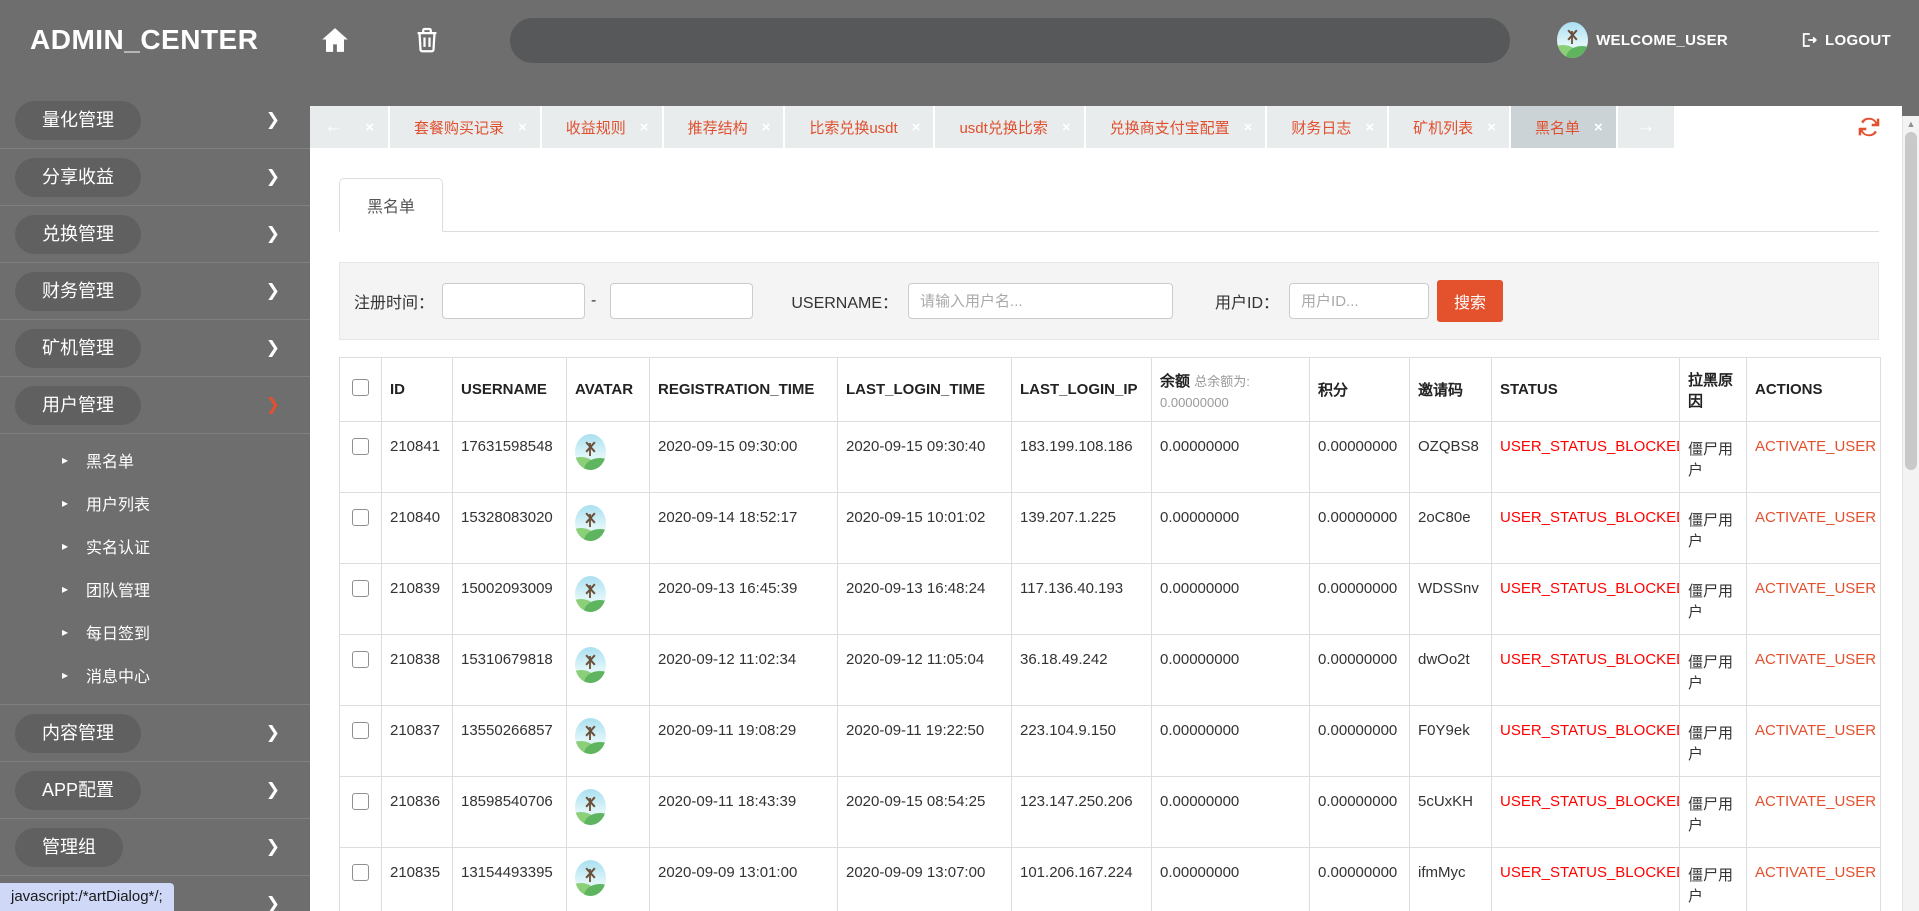 Image resolution: width=1919 pixels, height=911 pixels. What do you see at coordinates (155, 177) in the screenshot?
I see `sidebar-item: 分享收益 ❯` at bounding box center [155, 177].